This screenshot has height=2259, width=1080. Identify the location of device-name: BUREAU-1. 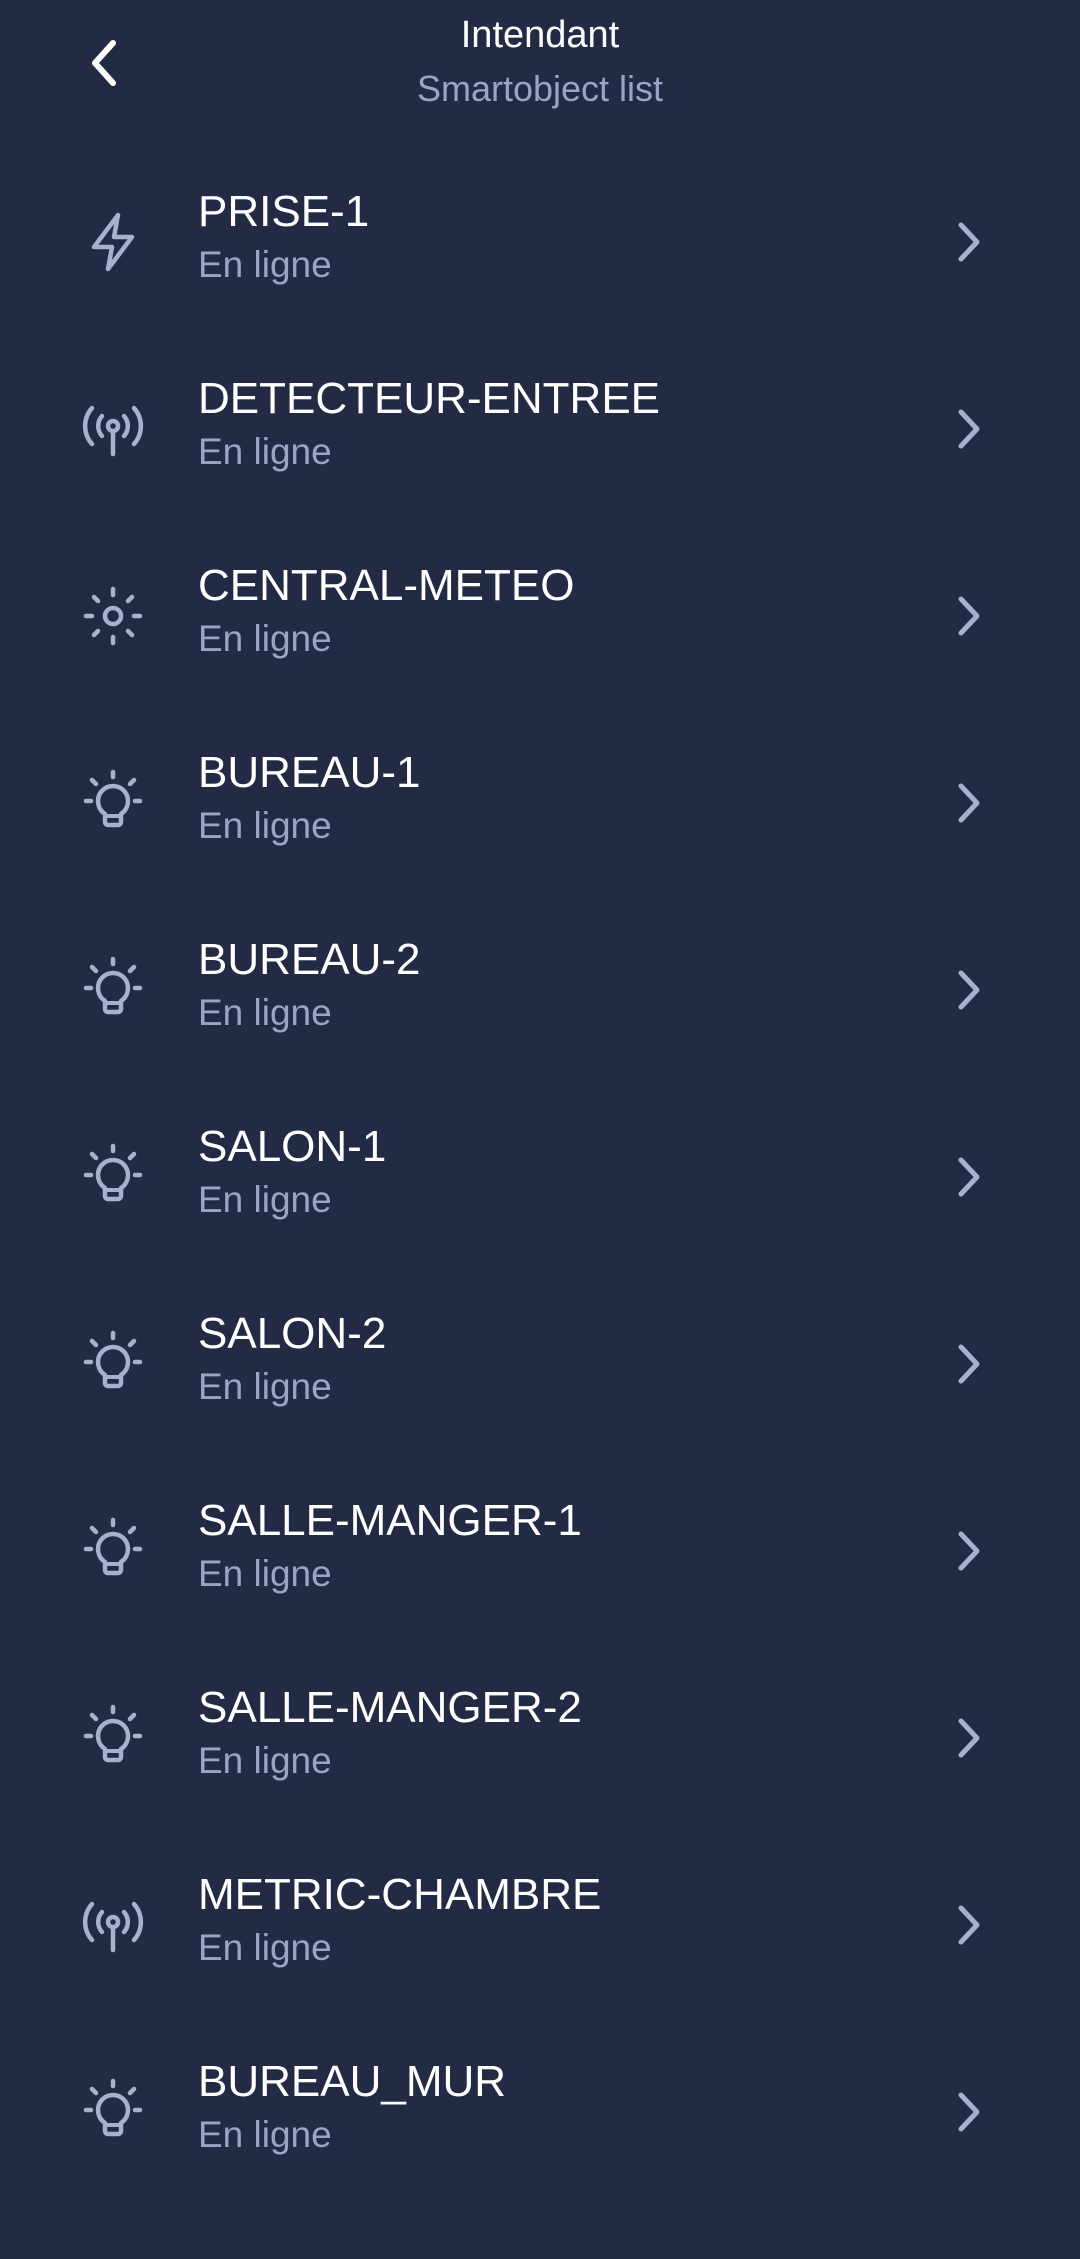
(309, 772).